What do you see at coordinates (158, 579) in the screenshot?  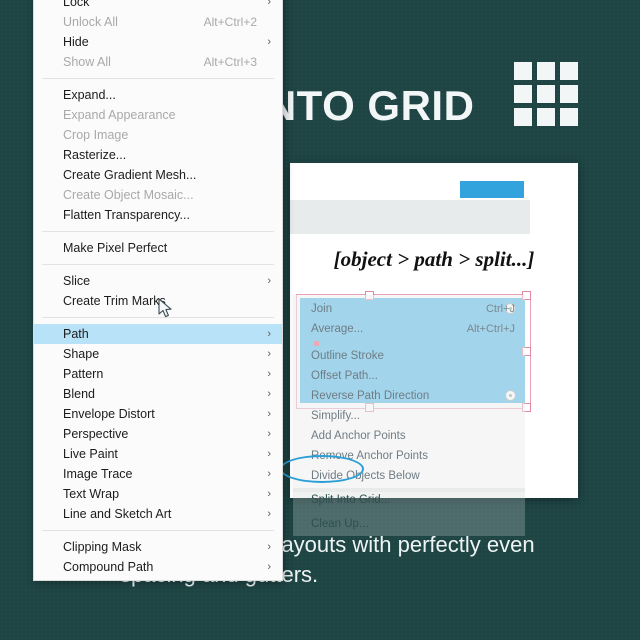 I see `menu-item-artboards: Artboards ›` at bounding box center [158, 579].